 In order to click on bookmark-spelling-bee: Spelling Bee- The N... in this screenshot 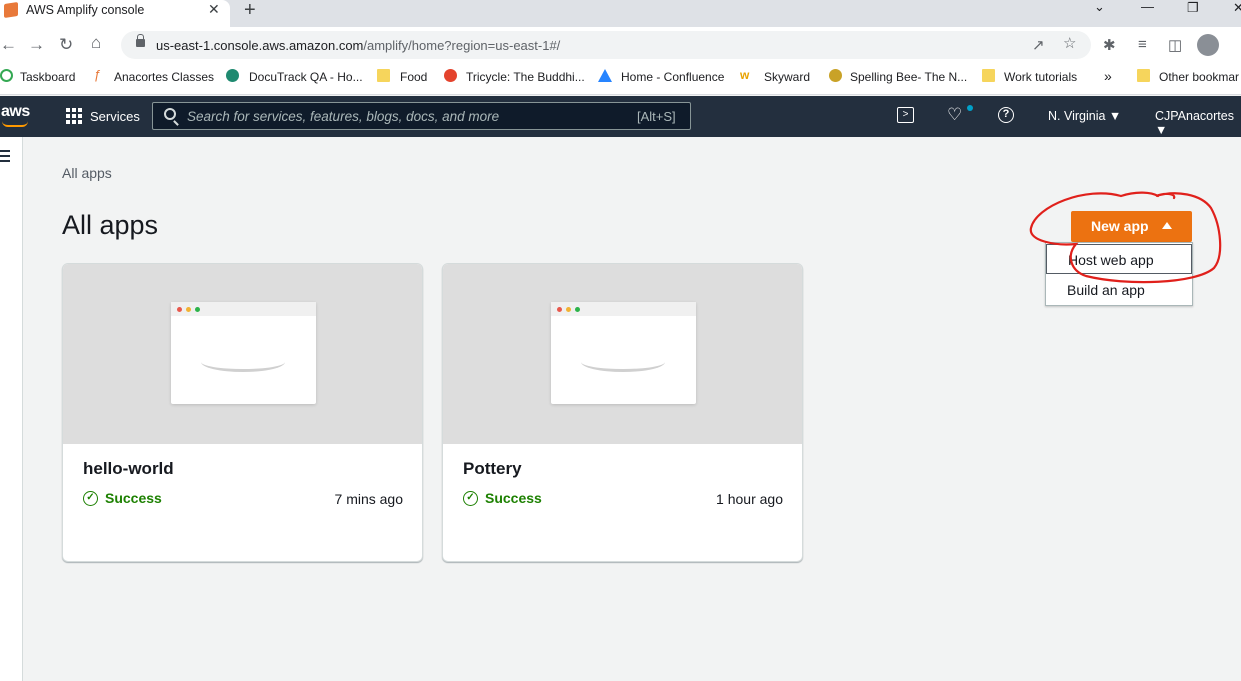, I will do `click(908, 77)`.